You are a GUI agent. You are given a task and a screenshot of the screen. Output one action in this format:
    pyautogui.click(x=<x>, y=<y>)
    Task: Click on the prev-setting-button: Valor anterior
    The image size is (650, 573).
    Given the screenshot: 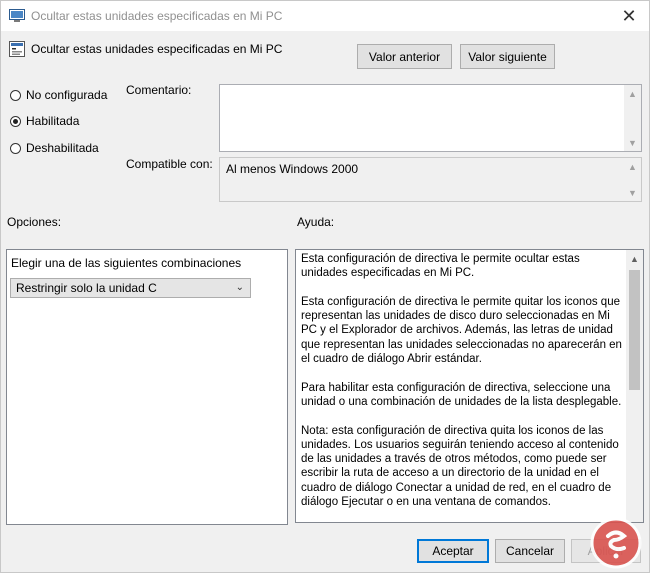 What is the action you would take?
    pyautogui.click(x=404, y=56)
    